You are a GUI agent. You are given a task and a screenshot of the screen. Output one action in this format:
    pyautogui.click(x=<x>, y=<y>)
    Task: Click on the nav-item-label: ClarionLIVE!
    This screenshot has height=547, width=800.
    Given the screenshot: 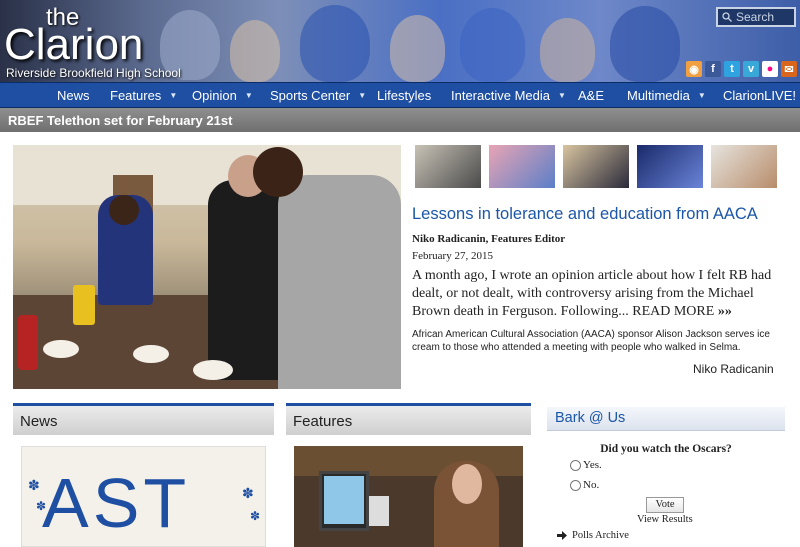 What is the action you would take?
    pyautogui.click(x=759, y=95)
    